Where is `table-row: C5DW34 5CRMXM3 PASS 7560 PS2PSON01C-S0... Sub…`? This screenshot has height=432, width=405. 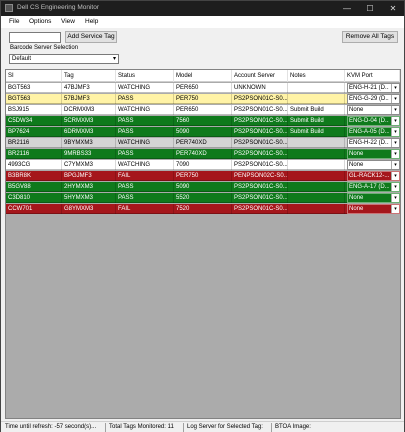 table-row: C5DW34 5CRMXM3 PASS 7560 PS2PSON01C-S0... Sub… is located at coordinates (203, 121).